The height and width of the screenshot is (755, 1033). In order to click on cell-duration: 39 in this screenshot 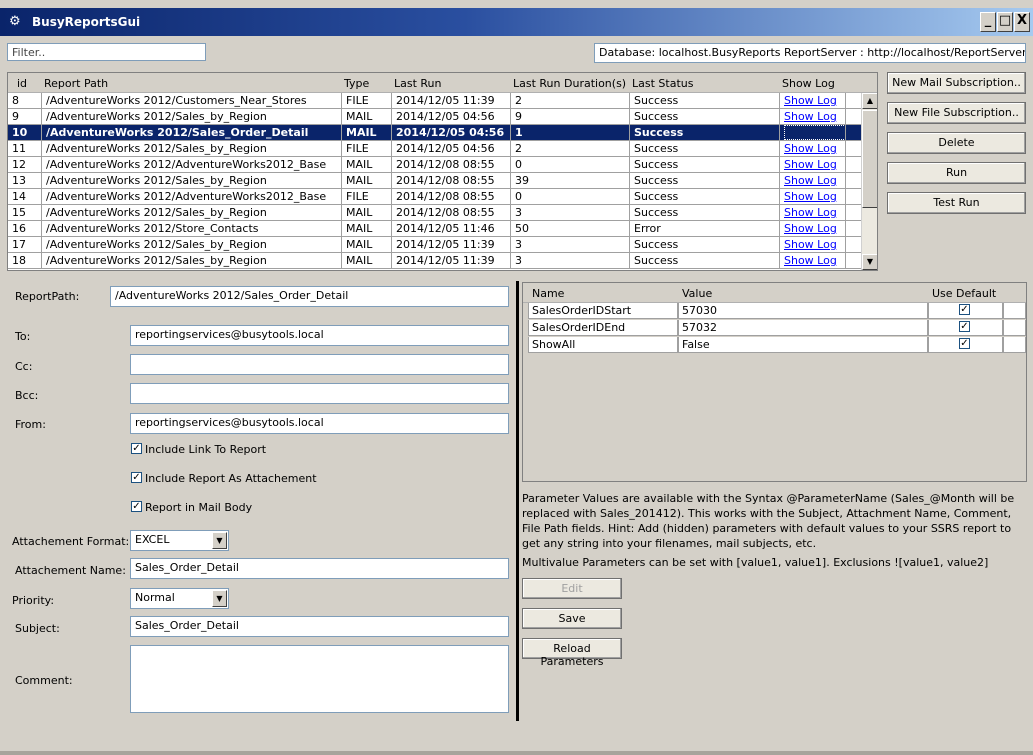, I will do `click(570, 181)`.